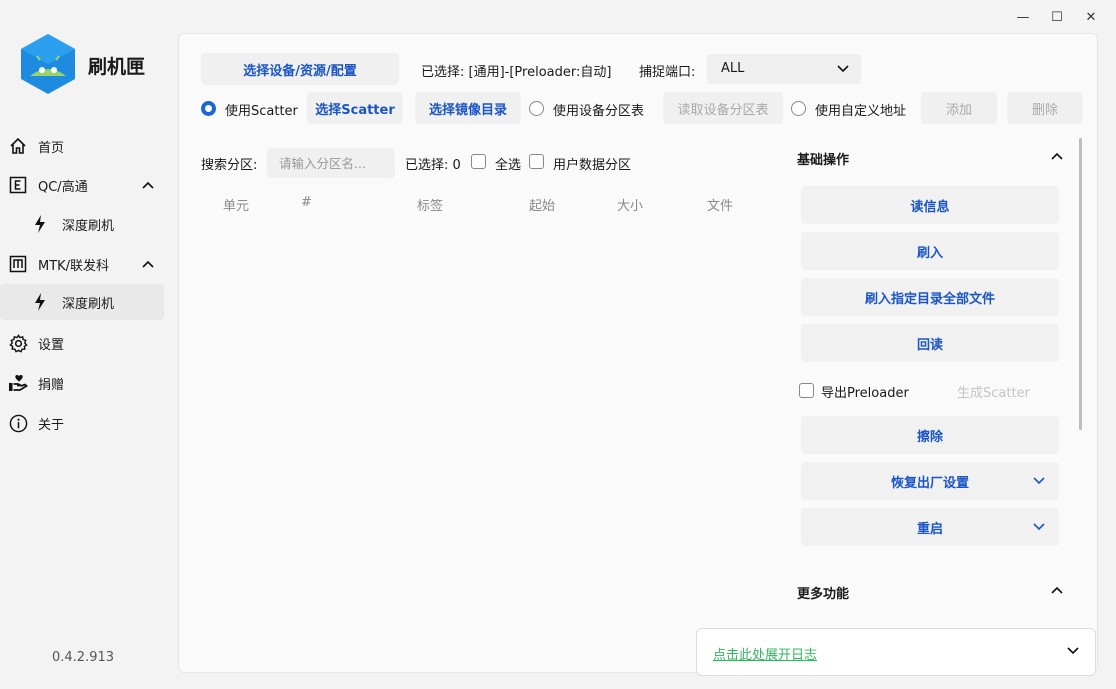 Image resolution: width=1116 pixels, height=689 pixels. I want to click on use-custom-address-radio, so click(798, 108).